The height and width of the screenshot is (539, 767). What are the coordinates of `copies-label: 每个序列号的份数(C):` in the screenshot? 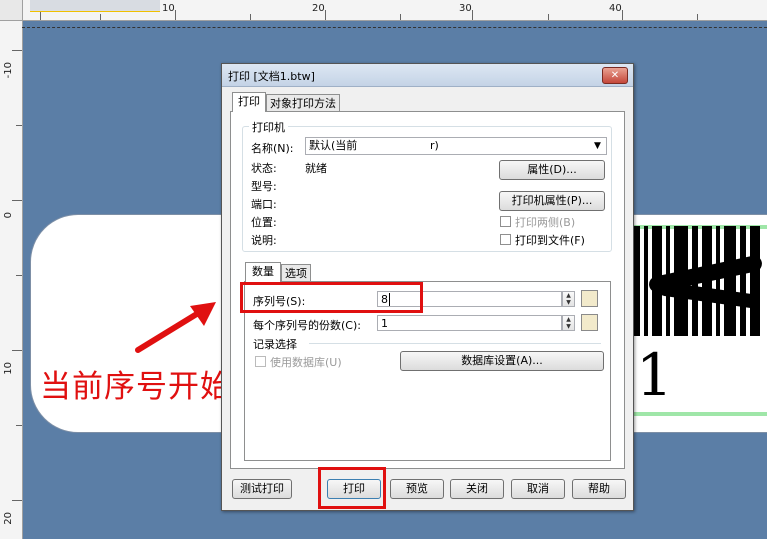 It's located at (307, 325).